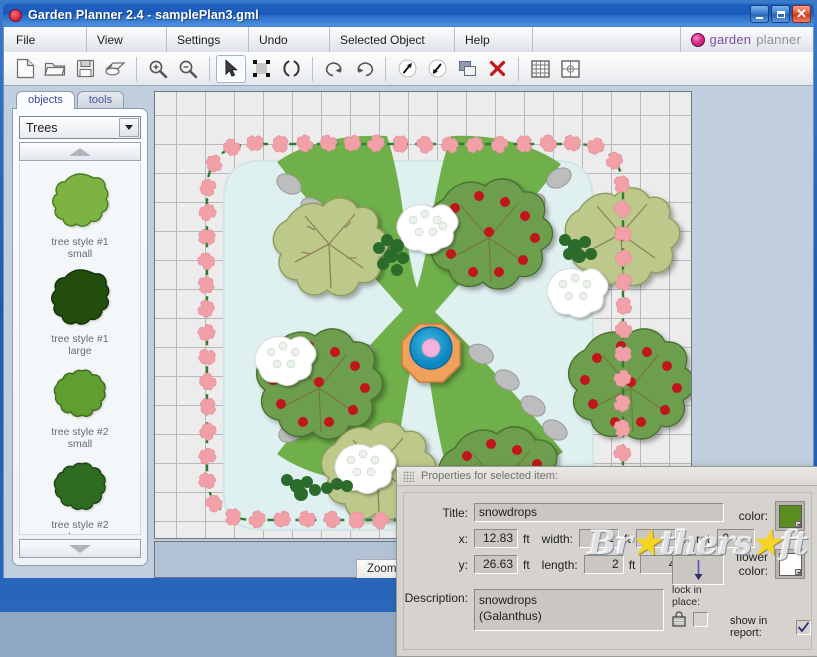 This screenshot has height=657, width=817. I want to click on list-item-caption: tree style #1 small, so click(79, 248).